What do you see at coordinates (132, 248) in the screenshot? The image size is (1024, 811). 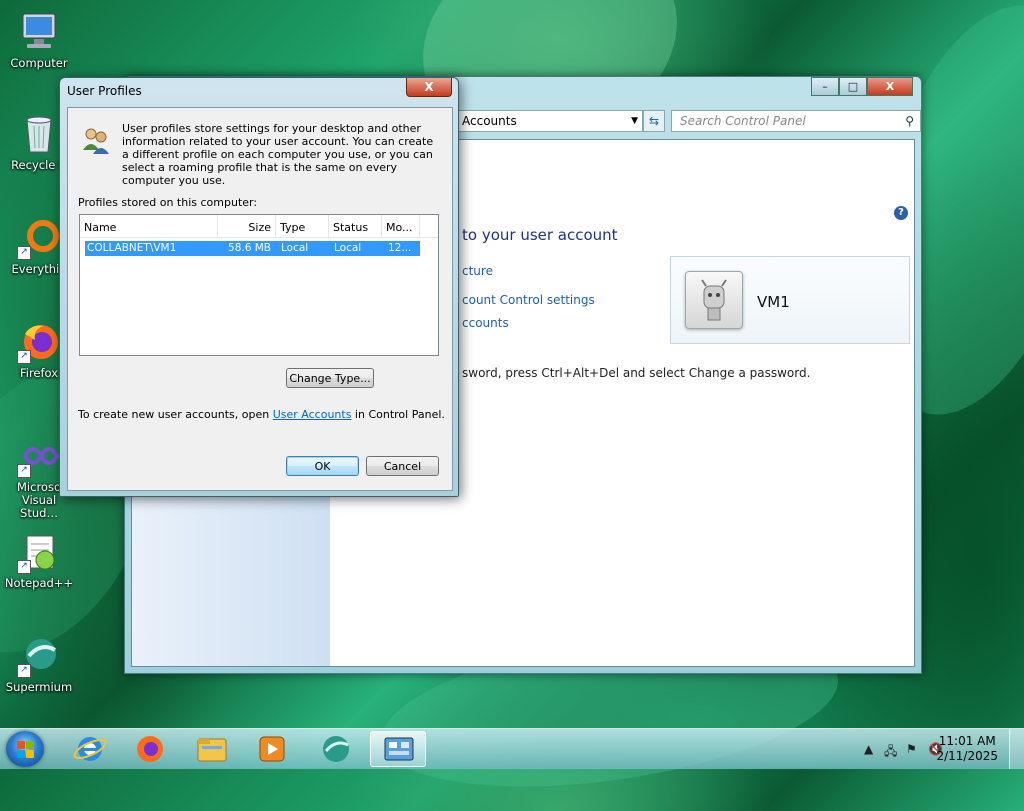 I see `cell-name: COLLABNET\VM1` at bounding box center [132, 248].